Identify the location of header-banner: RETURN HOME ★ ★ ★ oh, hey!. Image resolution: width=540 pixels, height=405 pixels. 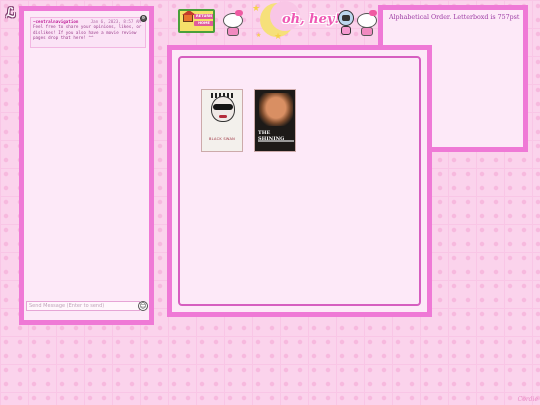
(278, 23).